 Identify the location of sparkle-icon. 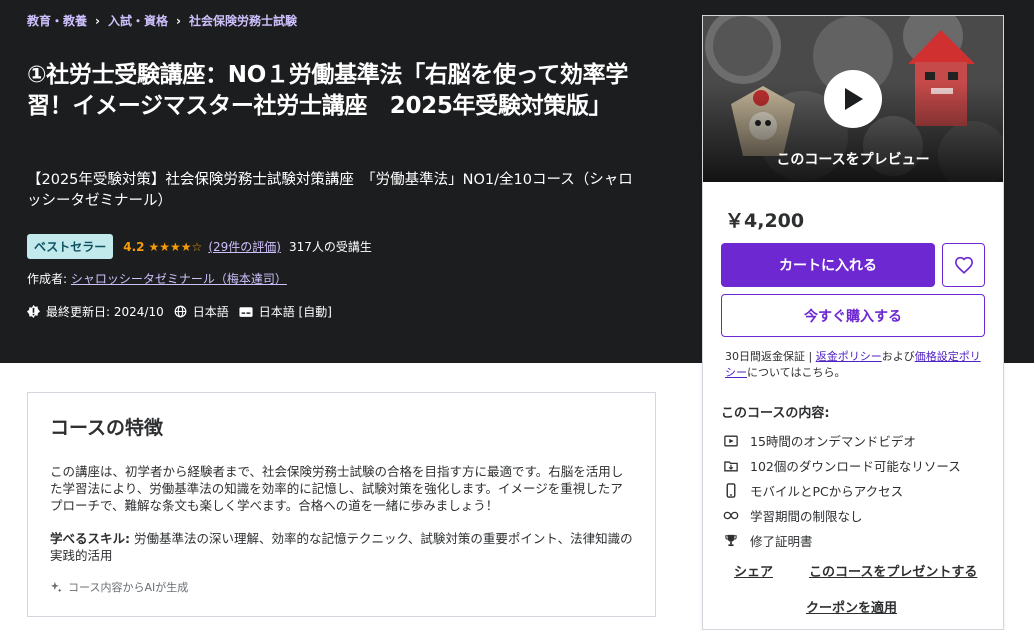
(56, 586).